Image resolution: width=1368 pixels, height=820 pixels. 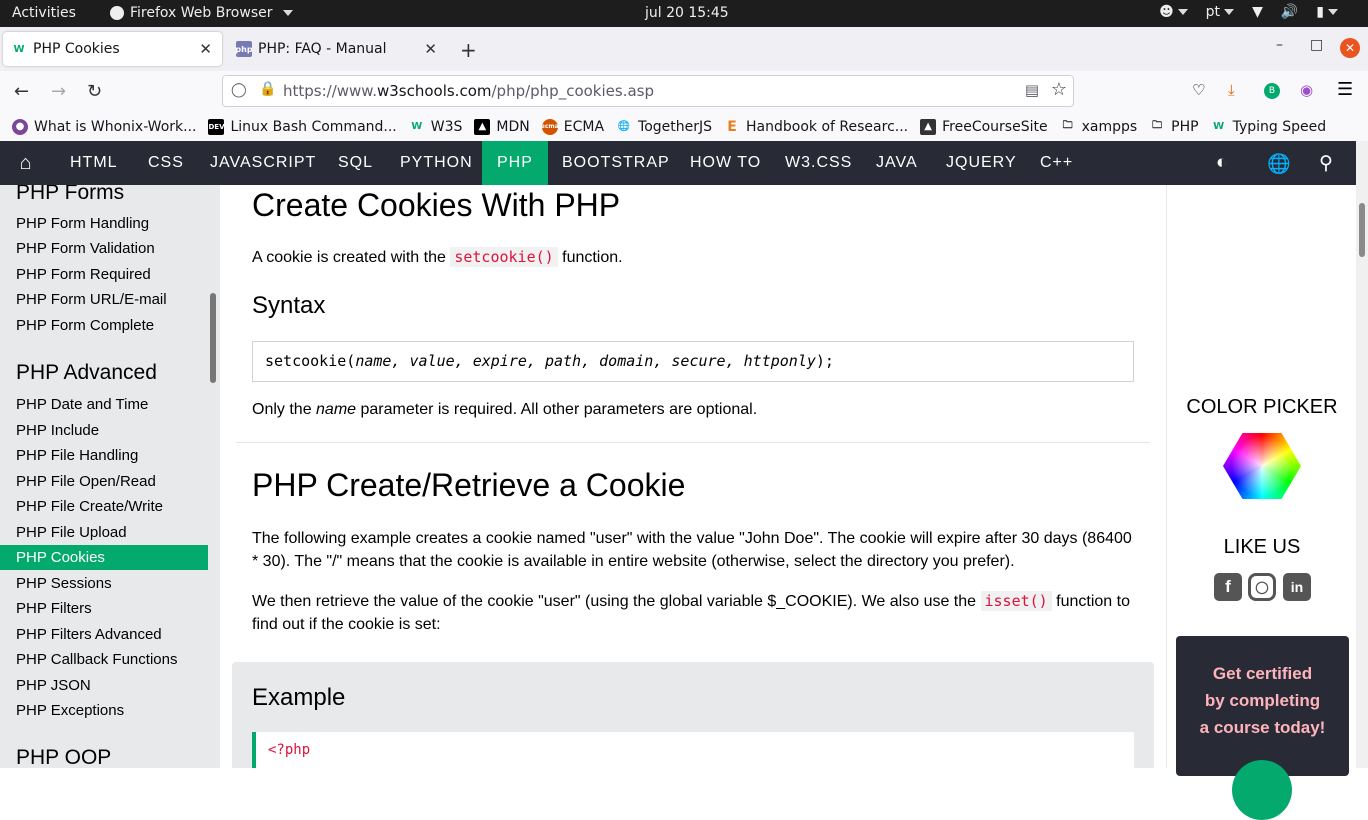 What do you see at coordinates (104, 557) in the screenshot?
I see `sidebar-link-active: PHP Cookies` at bounding box center [104, 557].